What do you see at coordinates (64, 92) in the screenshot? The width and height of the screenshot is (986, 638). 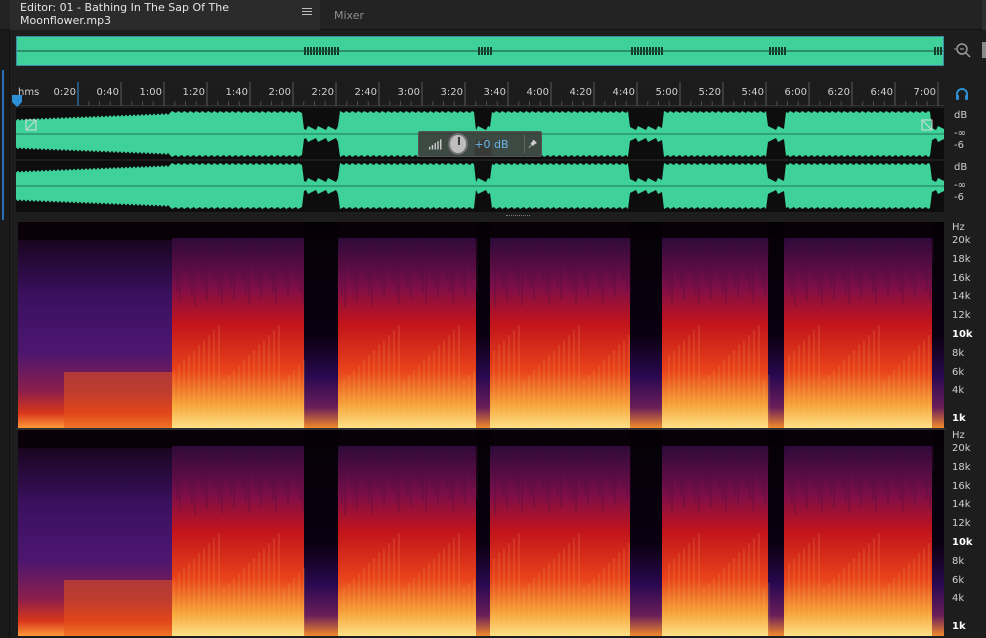 I see `ruler-label: 0:20` at bounding box center [64, 92].